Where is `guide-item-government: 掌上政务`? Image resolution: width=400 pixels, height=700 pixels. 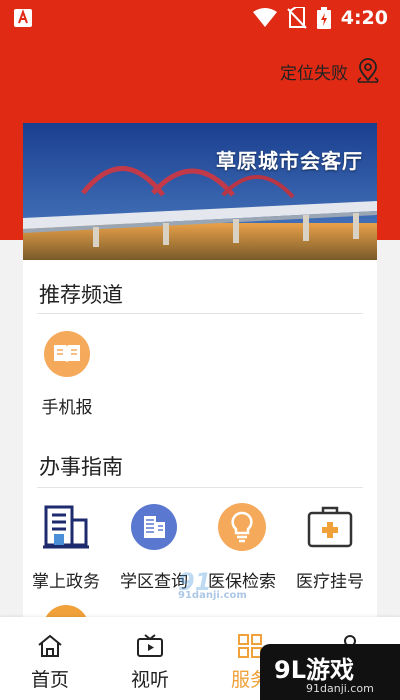
guide-item-government: 掌上政务 is located at coordinates (66, 546).